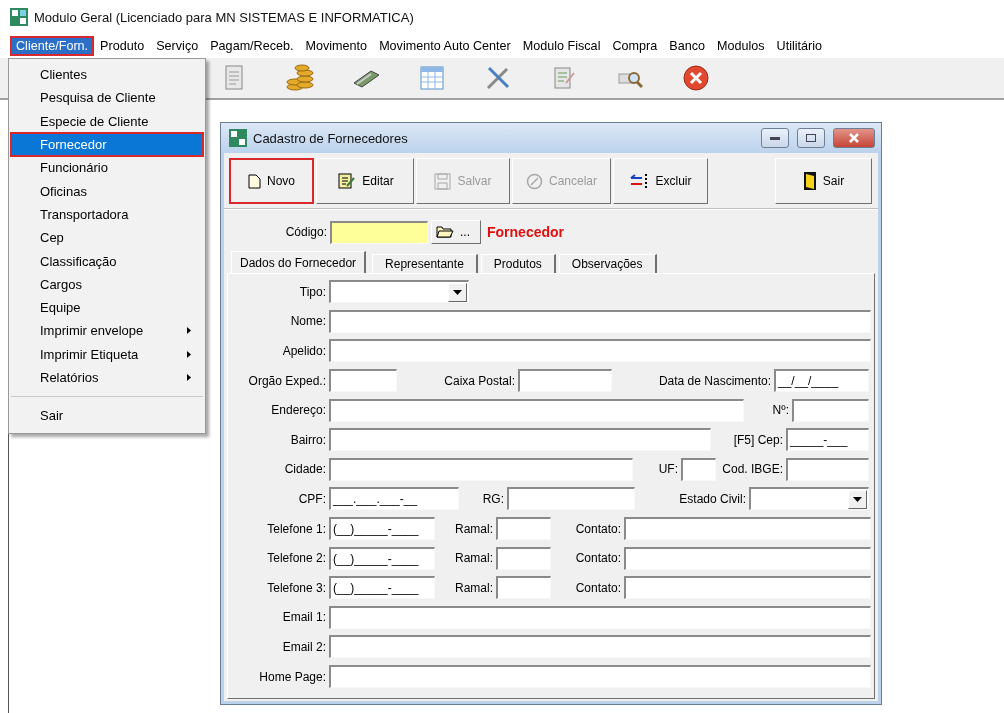  I want to click on menu-item: Transportadora, so click(107, 214).